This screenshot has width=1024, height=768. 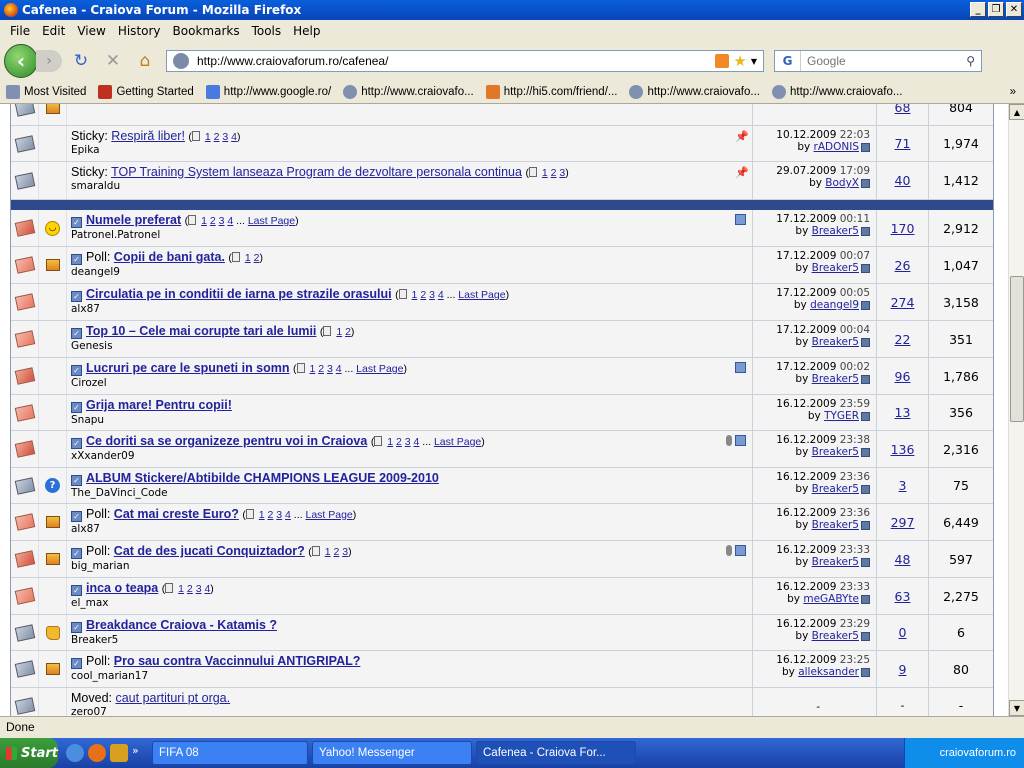 What do you see at coordinates (903, 596) in the screenshot?
I see `replies-count: 63` at bounding box center [903, 596].